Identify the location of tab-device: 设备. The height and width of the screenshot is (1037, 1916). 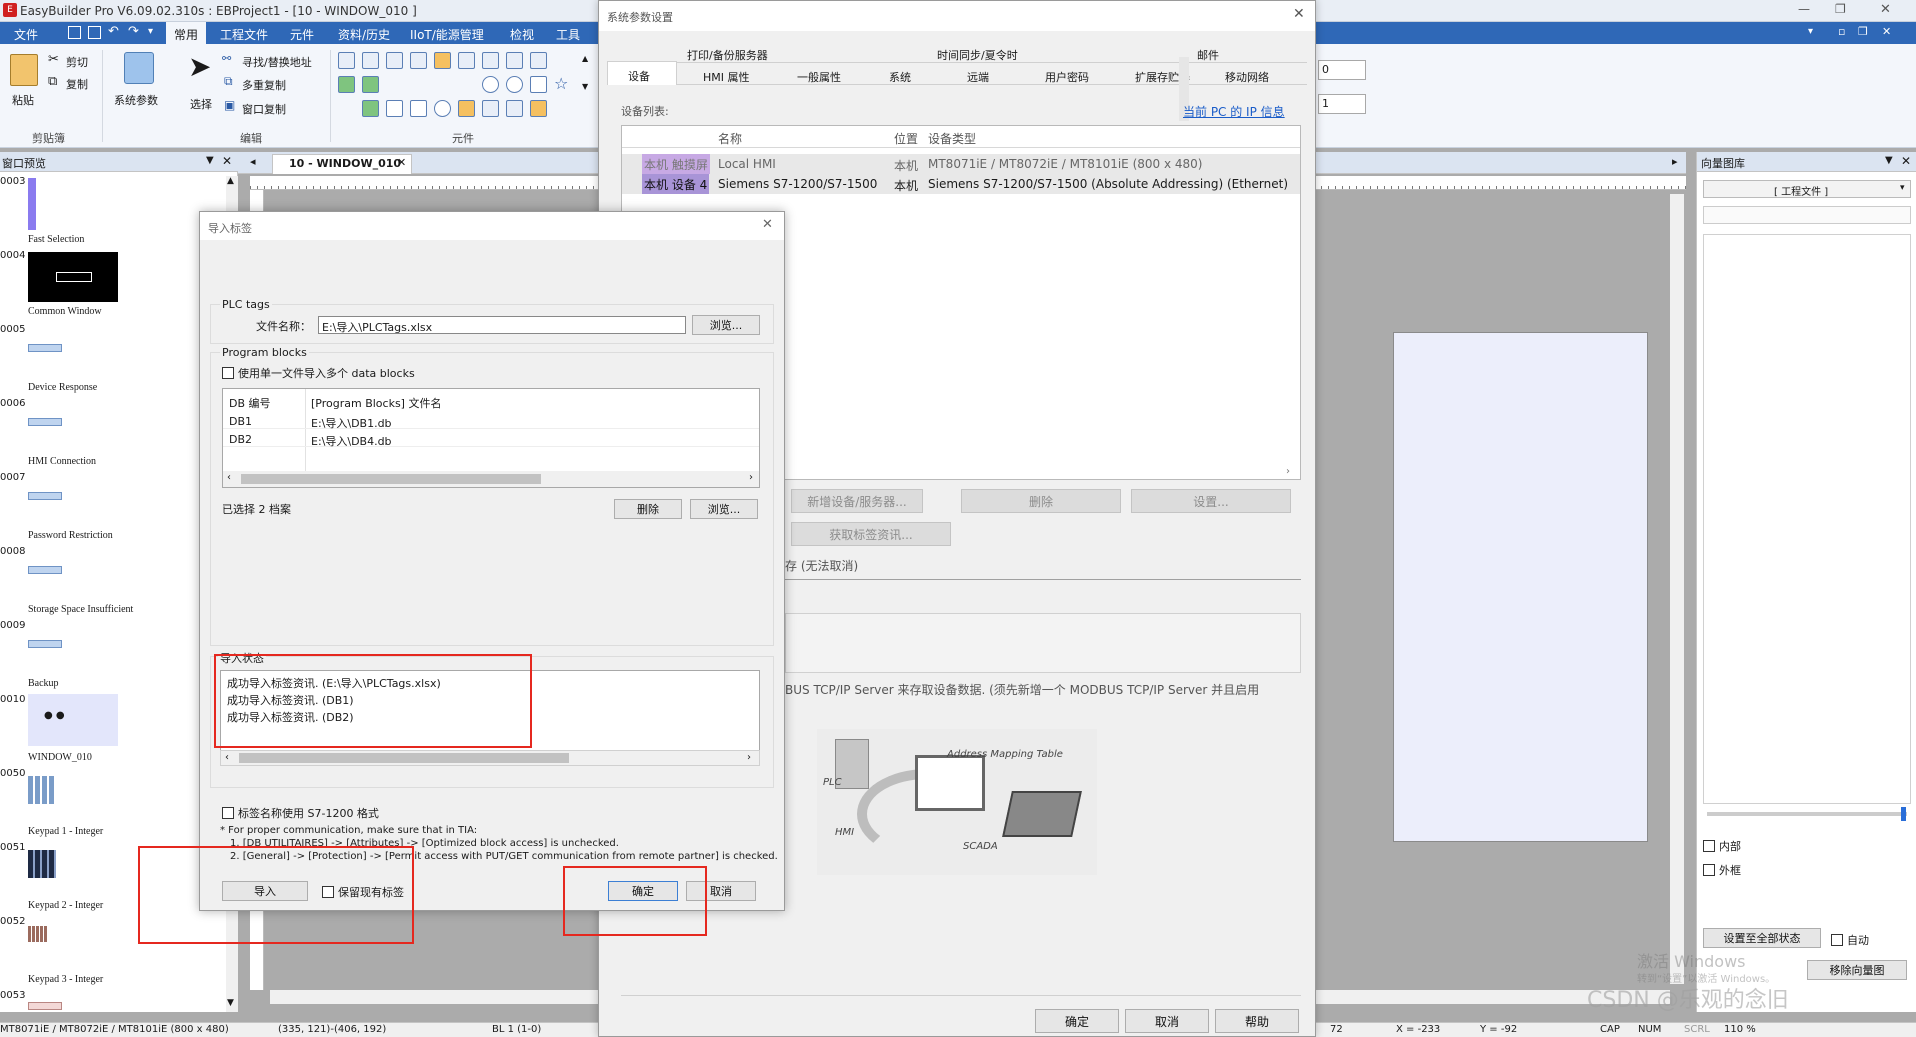
(642, 73).